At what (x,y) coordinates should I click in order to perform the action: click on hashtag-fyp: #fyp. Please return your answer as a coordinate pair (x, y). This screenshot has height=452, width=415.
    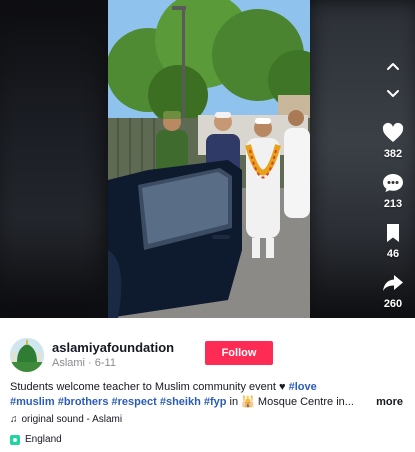
    Looking at the image, I should click on (215, 402).